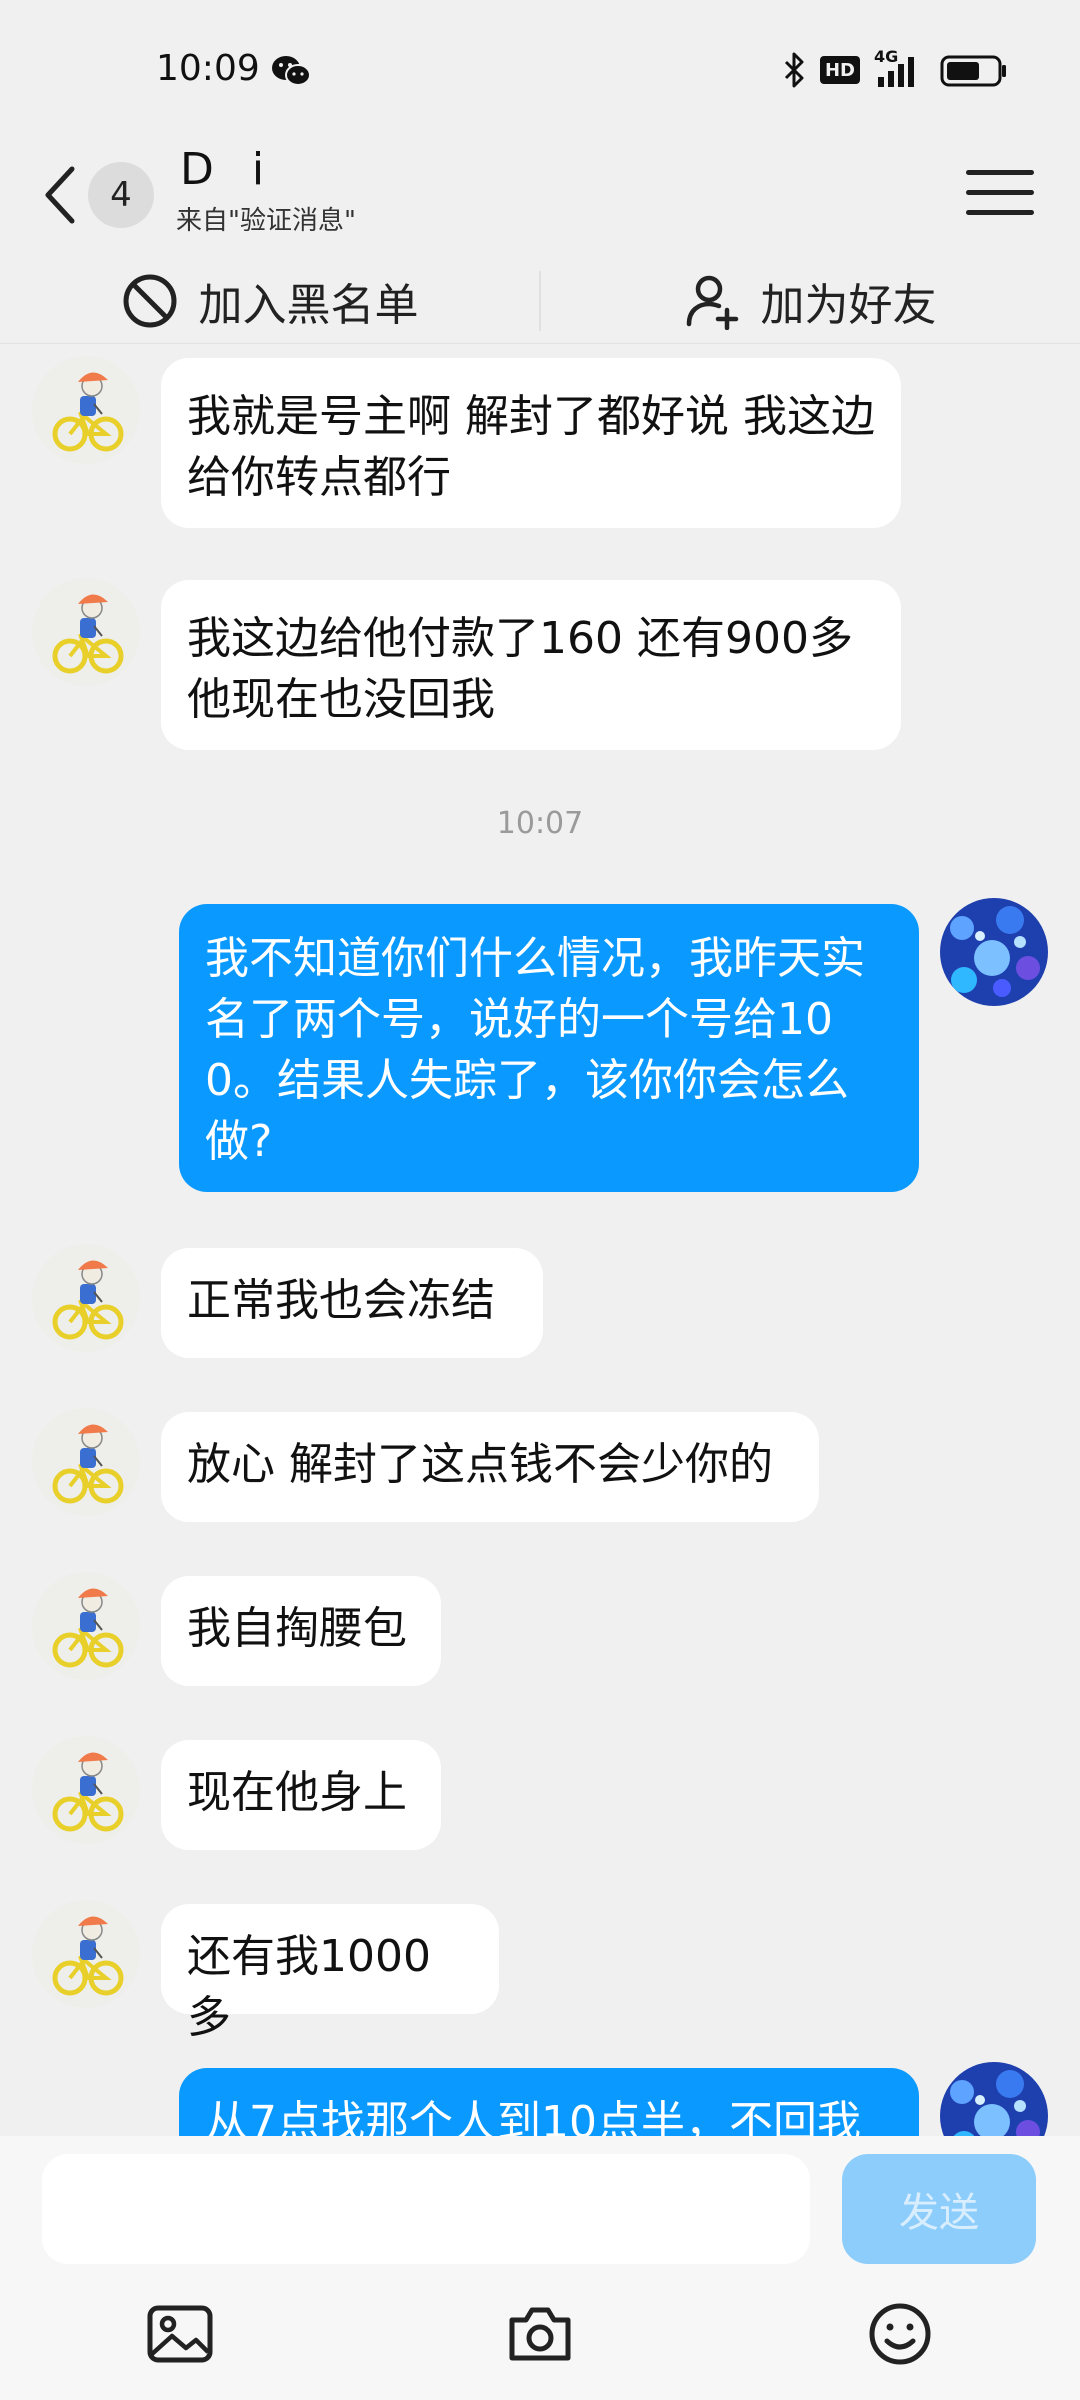 This screenshot has height=2400, width=1080. I want to click on message-input, so click(426, 2209).